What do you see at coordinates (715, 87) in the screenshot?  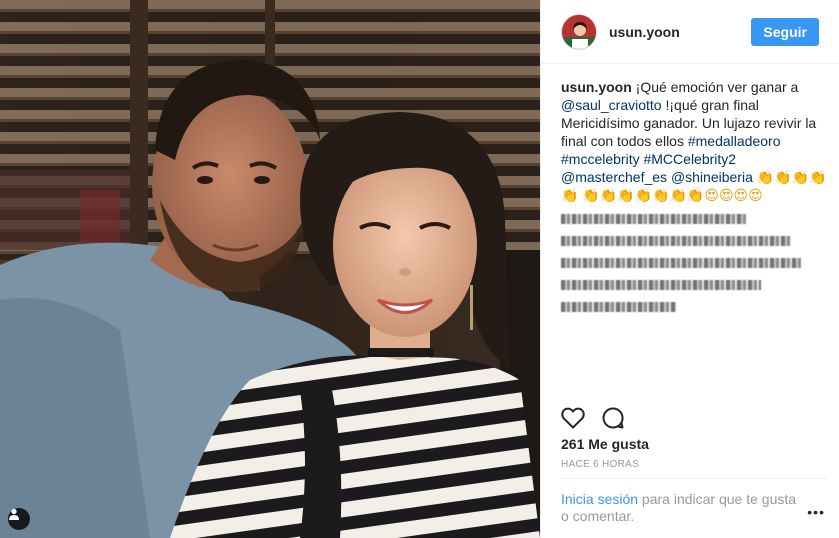 I see `caption-text-1: ¡Qué emoción ver ganar a` at bounding box center [715, 87].